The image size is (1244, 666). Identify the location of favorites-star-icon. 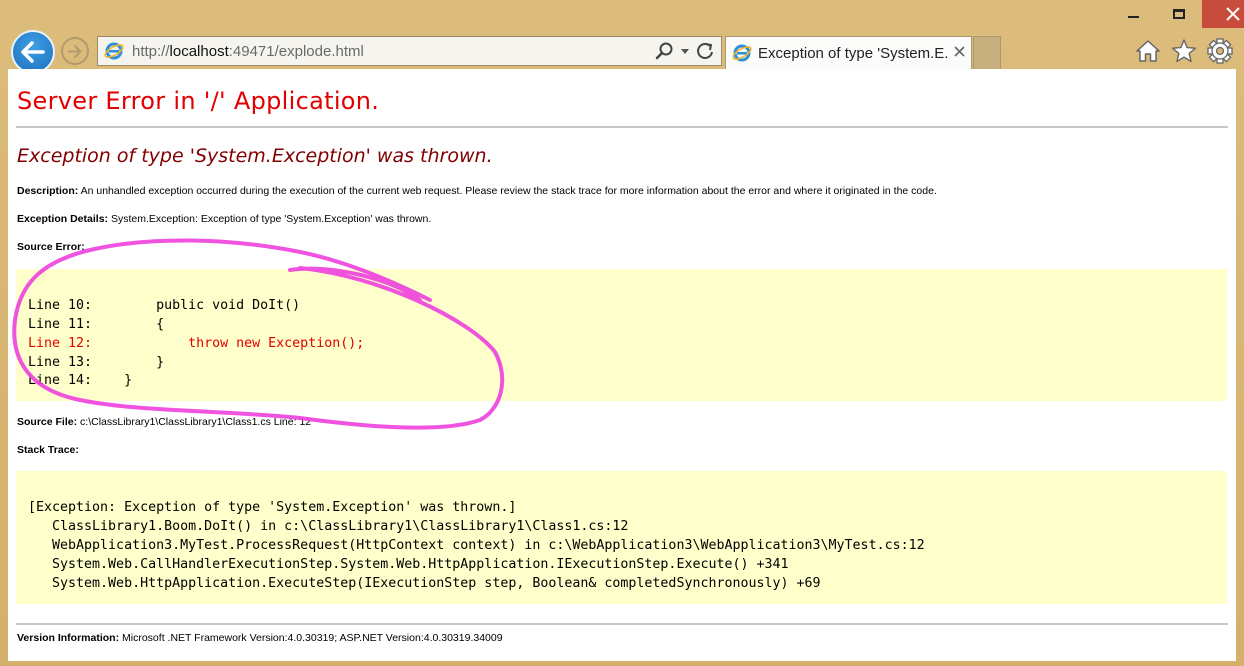
(1183, 50).